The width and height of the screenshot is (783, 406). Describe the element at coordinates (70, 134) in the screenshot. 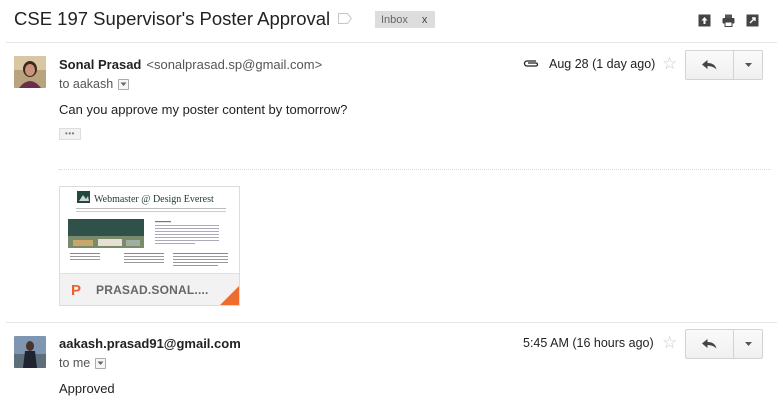

I see `show-trimmed-content-button: •••` at that location.